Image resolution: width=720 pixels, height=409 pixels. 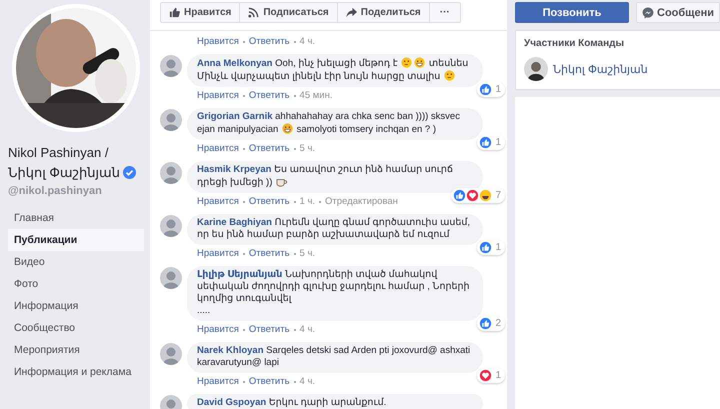 What do you see at coordinates (234, 169) in the screenshot?
I see `author-link: Hasmik Krpeyan` at bounding box center [234, 169].